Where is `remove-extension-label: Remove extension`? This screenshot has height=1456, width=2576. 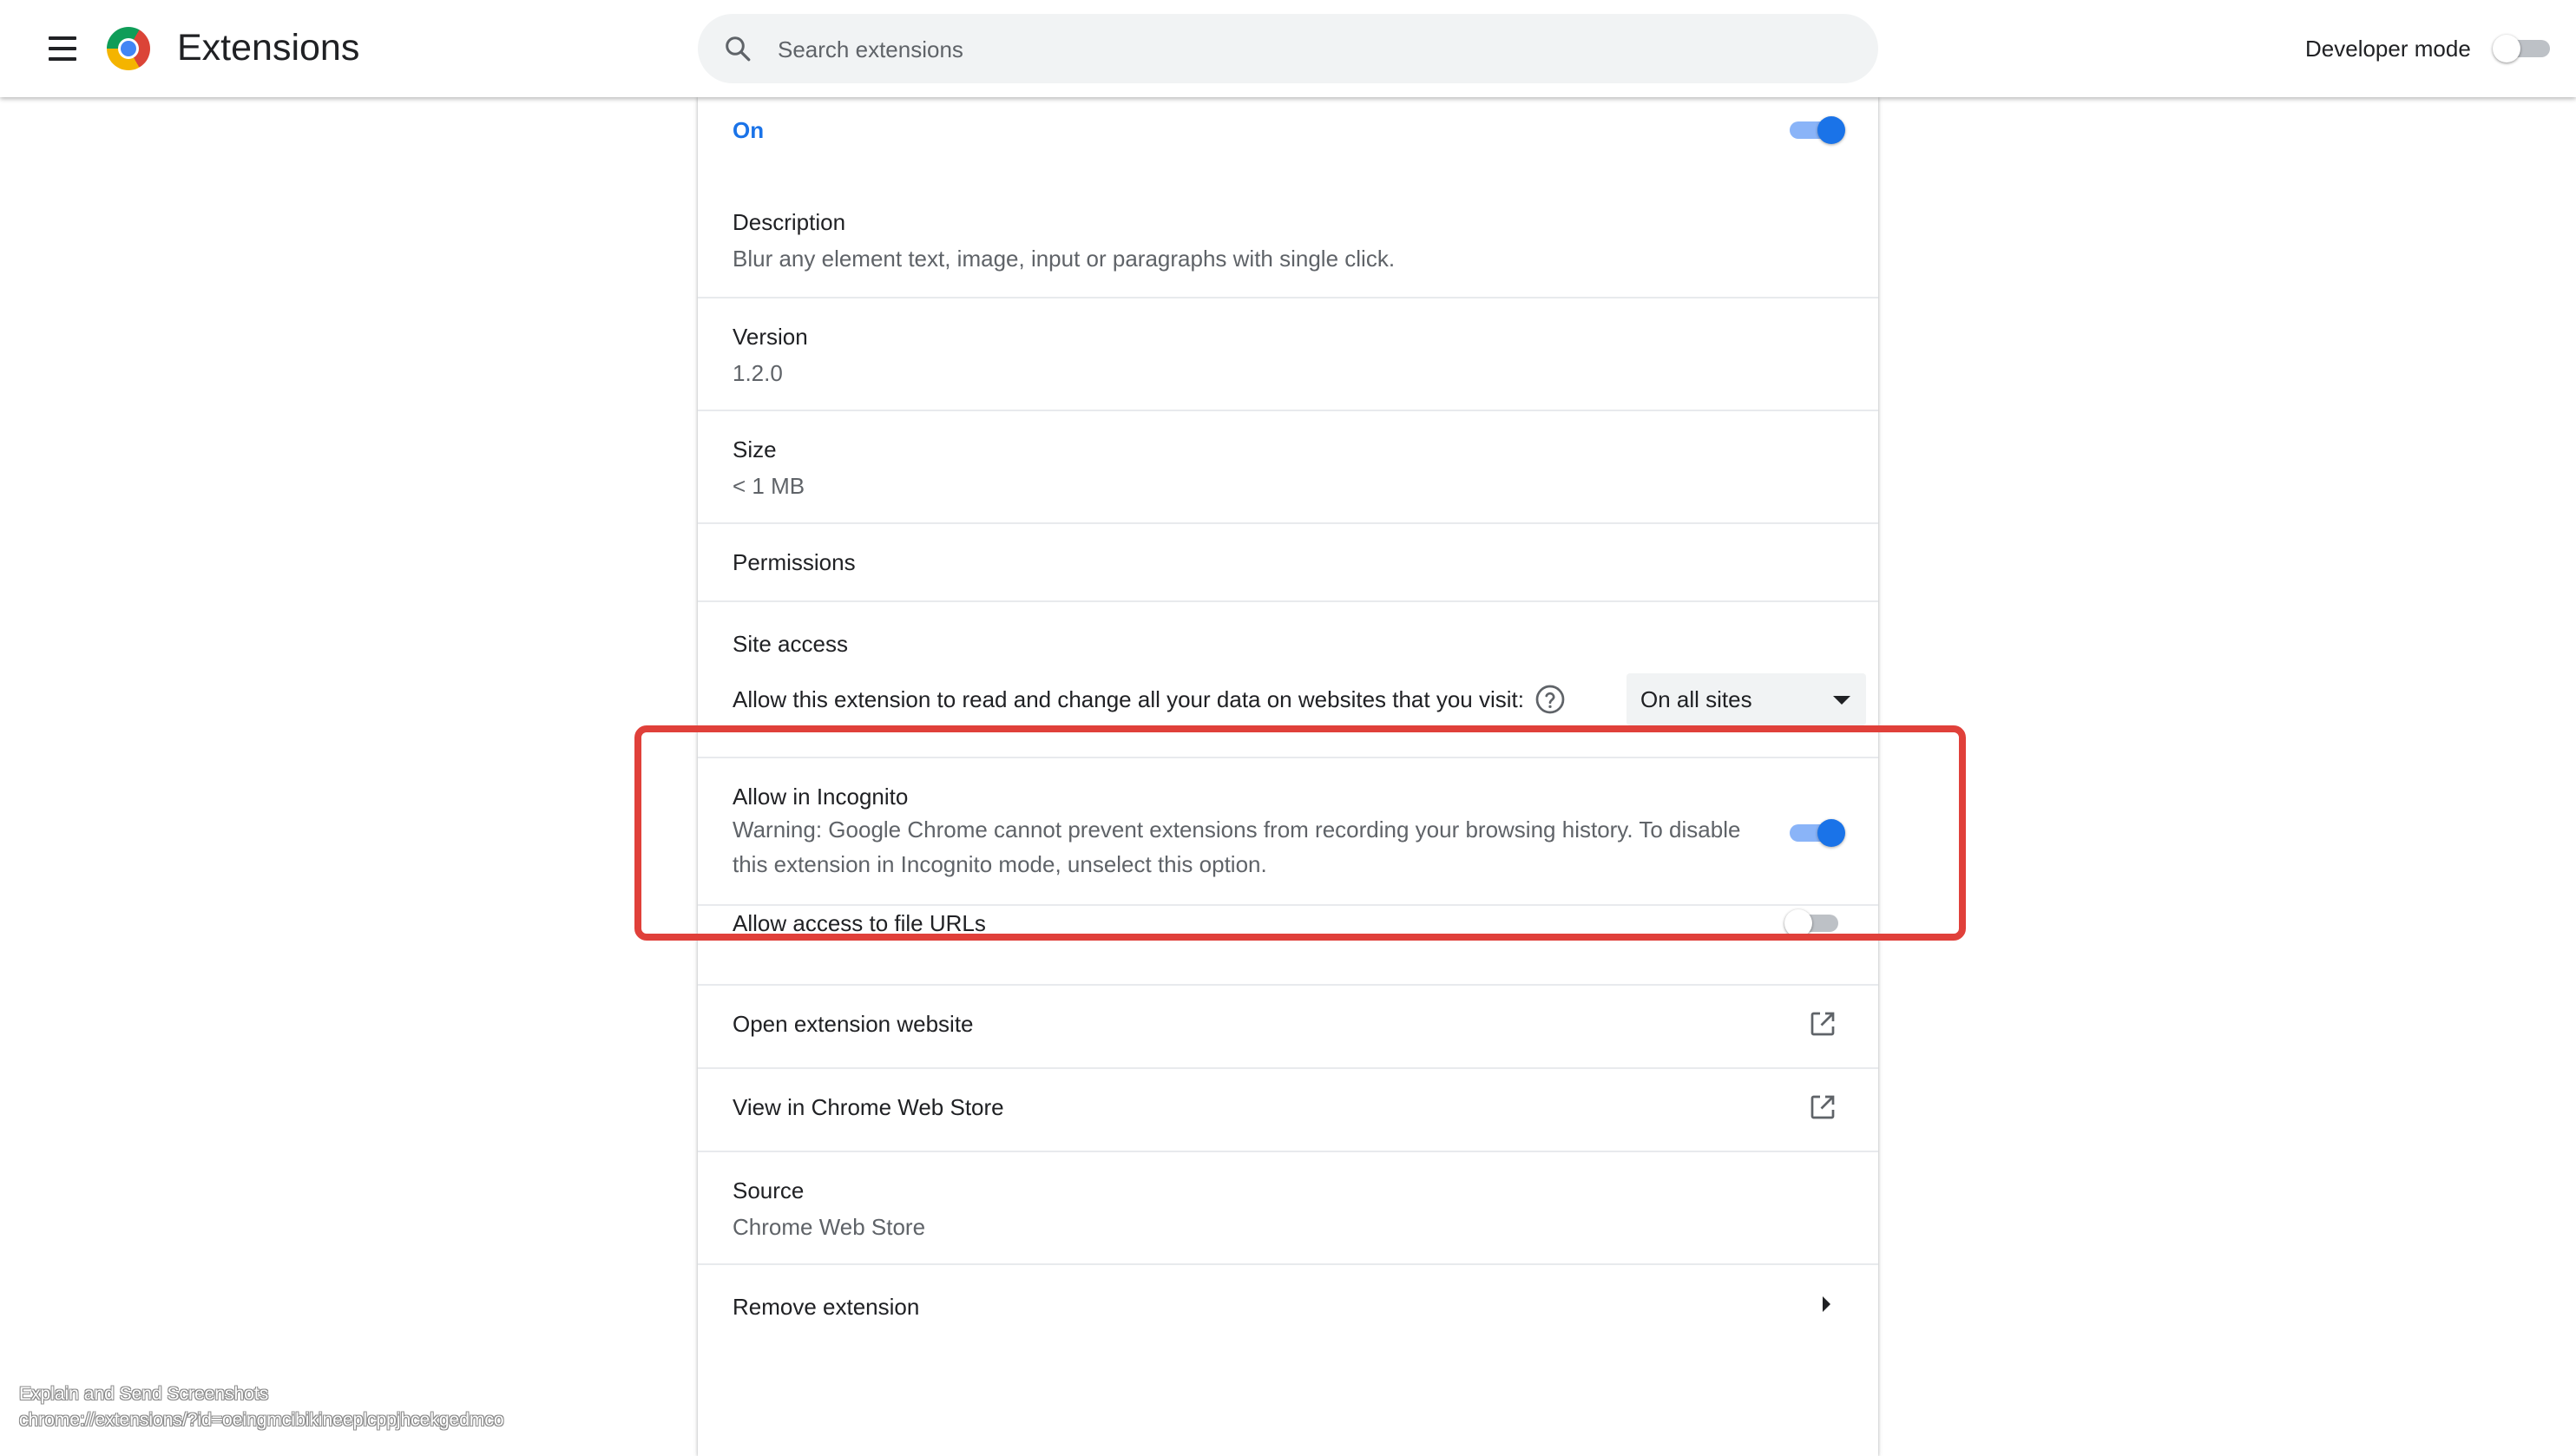
remove-extension-label: Remove extension is located at coordinates (826, 1307).